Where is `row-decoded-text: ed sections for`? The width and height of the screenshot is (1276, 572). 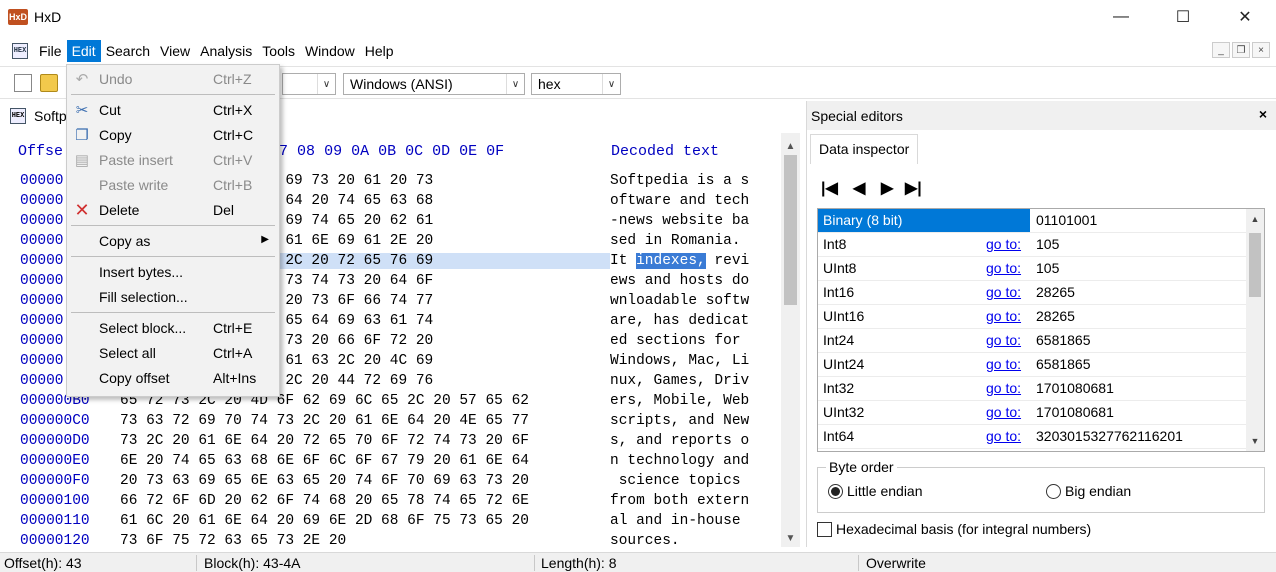
row-decoded-text: ed sections for is located at coordinates (679, 341).